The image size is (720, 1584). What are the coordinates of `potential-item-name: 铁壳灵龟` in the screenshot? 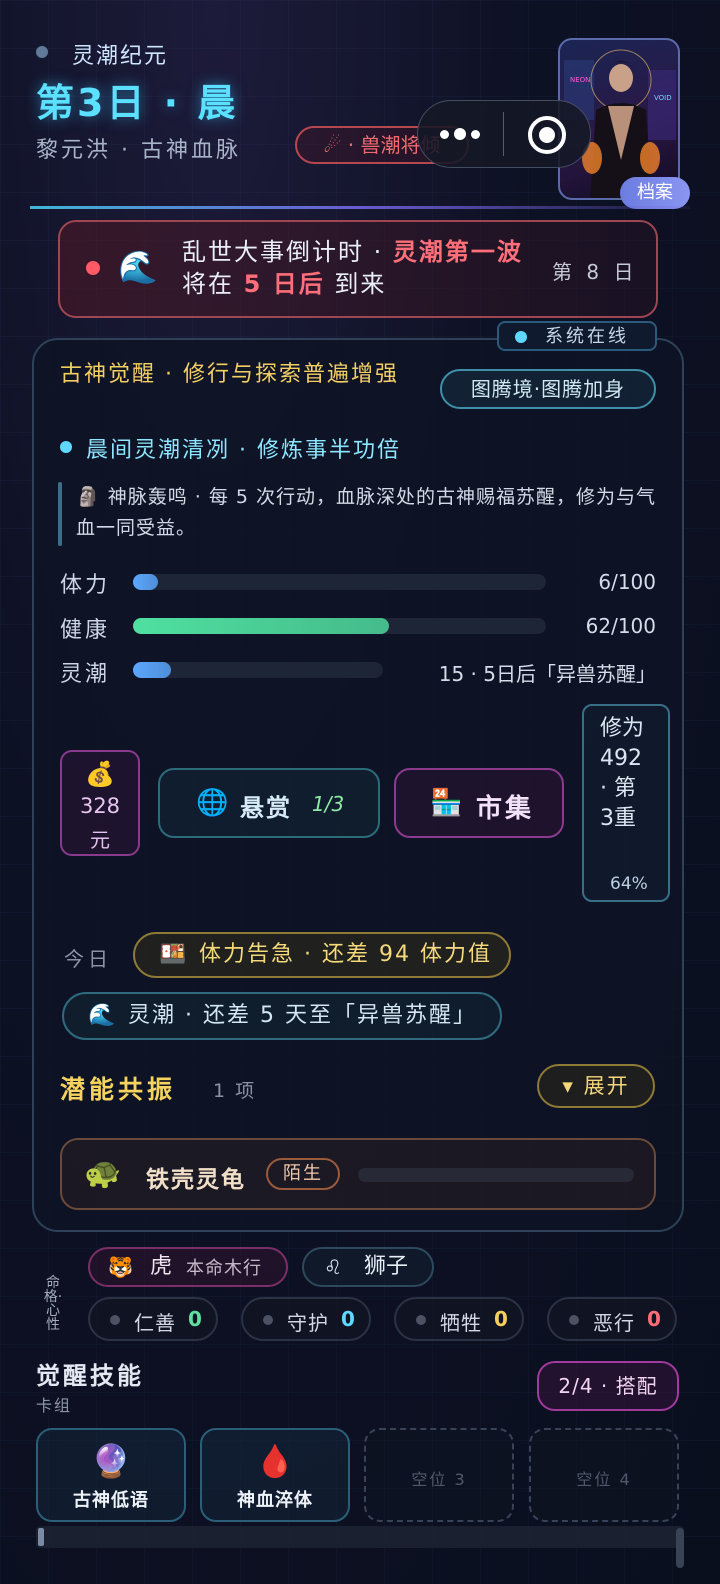 It's located at (196, 1180).